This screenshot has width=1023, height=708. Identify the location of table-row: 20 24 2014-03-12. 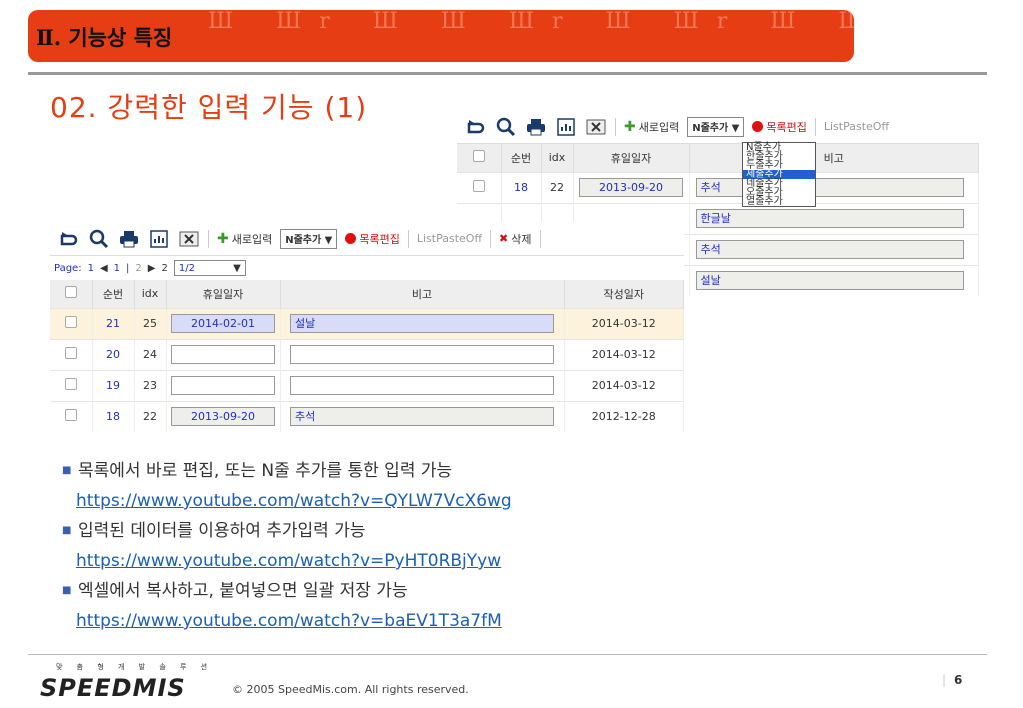
(367, 354).